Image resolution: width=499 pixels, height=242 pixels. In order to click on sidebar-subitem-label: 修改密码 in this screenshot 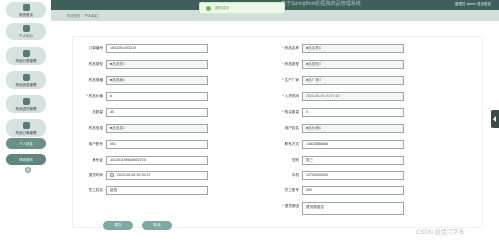, I will do `click(26, 160)`.